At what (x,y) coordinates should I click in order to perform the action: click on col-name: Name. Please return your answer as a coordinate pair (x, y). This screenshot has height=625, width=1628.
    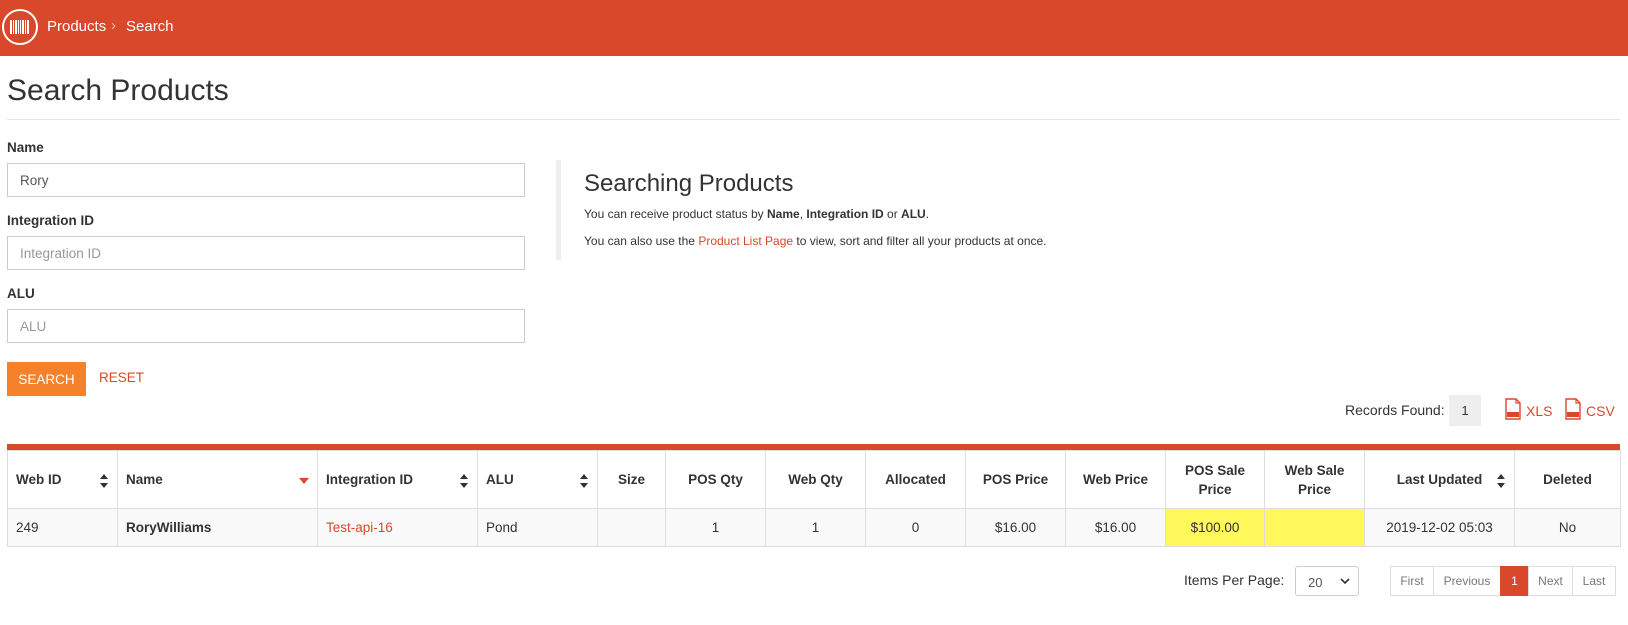
    Looking at the image, I should click on (217, 479).